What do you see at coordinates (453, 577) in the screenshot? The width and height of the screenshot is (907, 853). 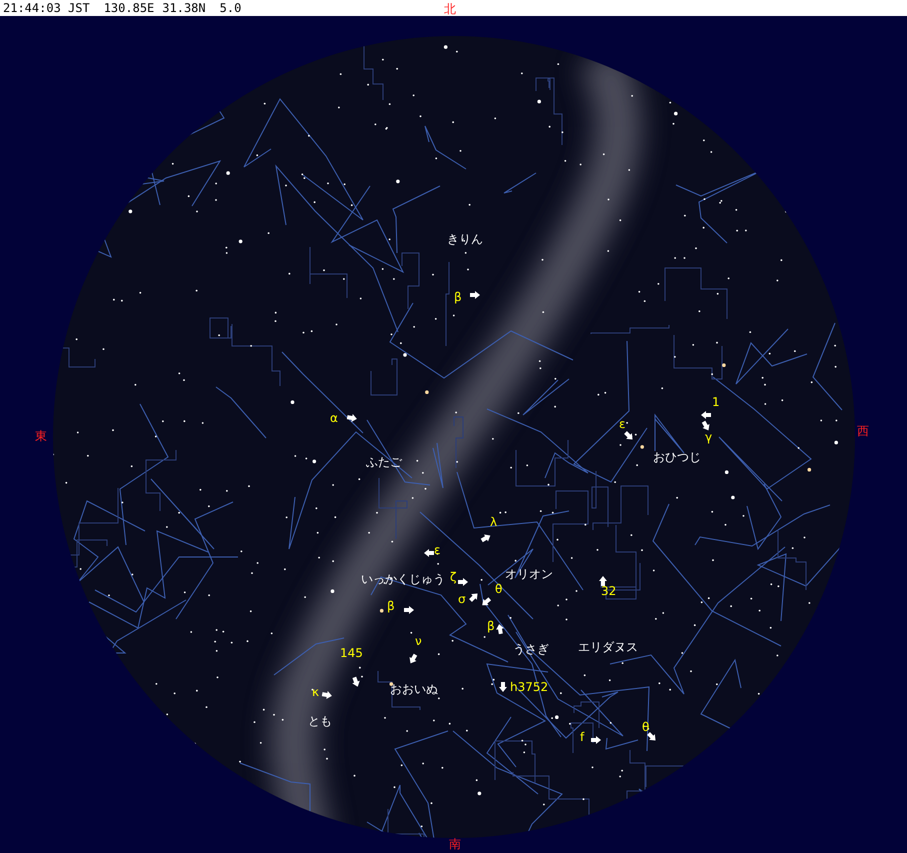 I see `star-label: ζ` at bounding box center [453, 577].